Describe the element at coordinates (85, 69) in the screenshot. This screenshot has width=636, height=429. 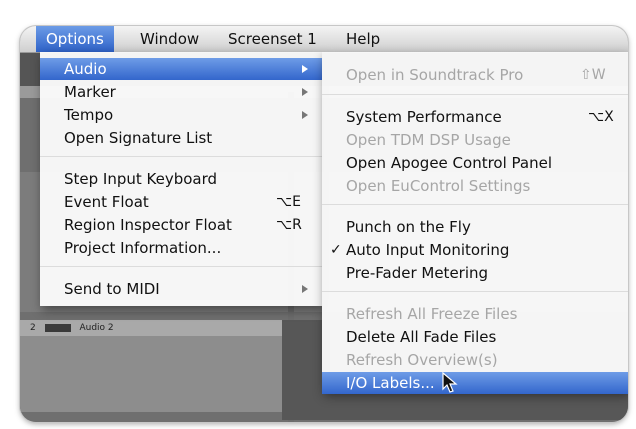
I see `menu-item-label: Audio` at that location.